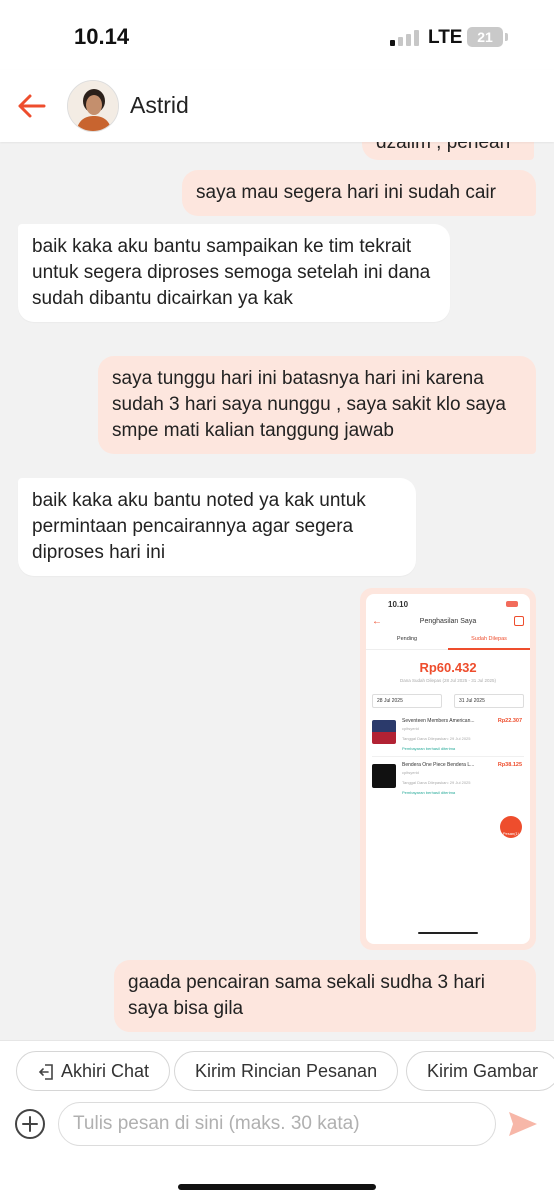 Image resolution: width=554 pixels, height=1200 pixels. What do you see at coordinates (485, 37) in the screenshot?
I see `battery-level: 21` at bounding box center [485, 37].